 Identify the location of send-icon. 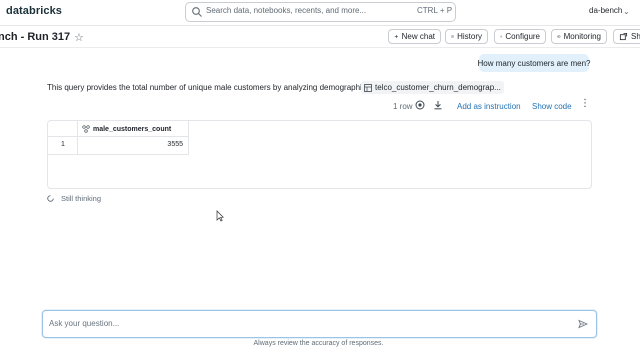
(583, 324).